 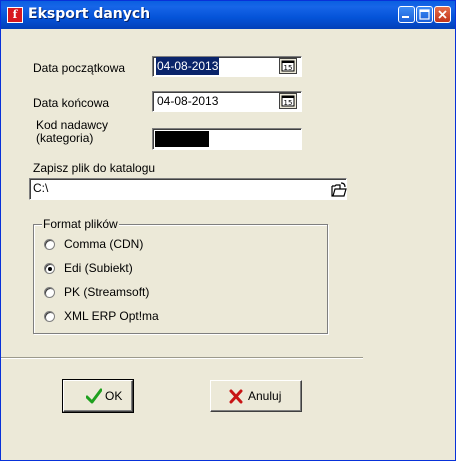 I want to click on minimize-button, so click(x=406, y=14).